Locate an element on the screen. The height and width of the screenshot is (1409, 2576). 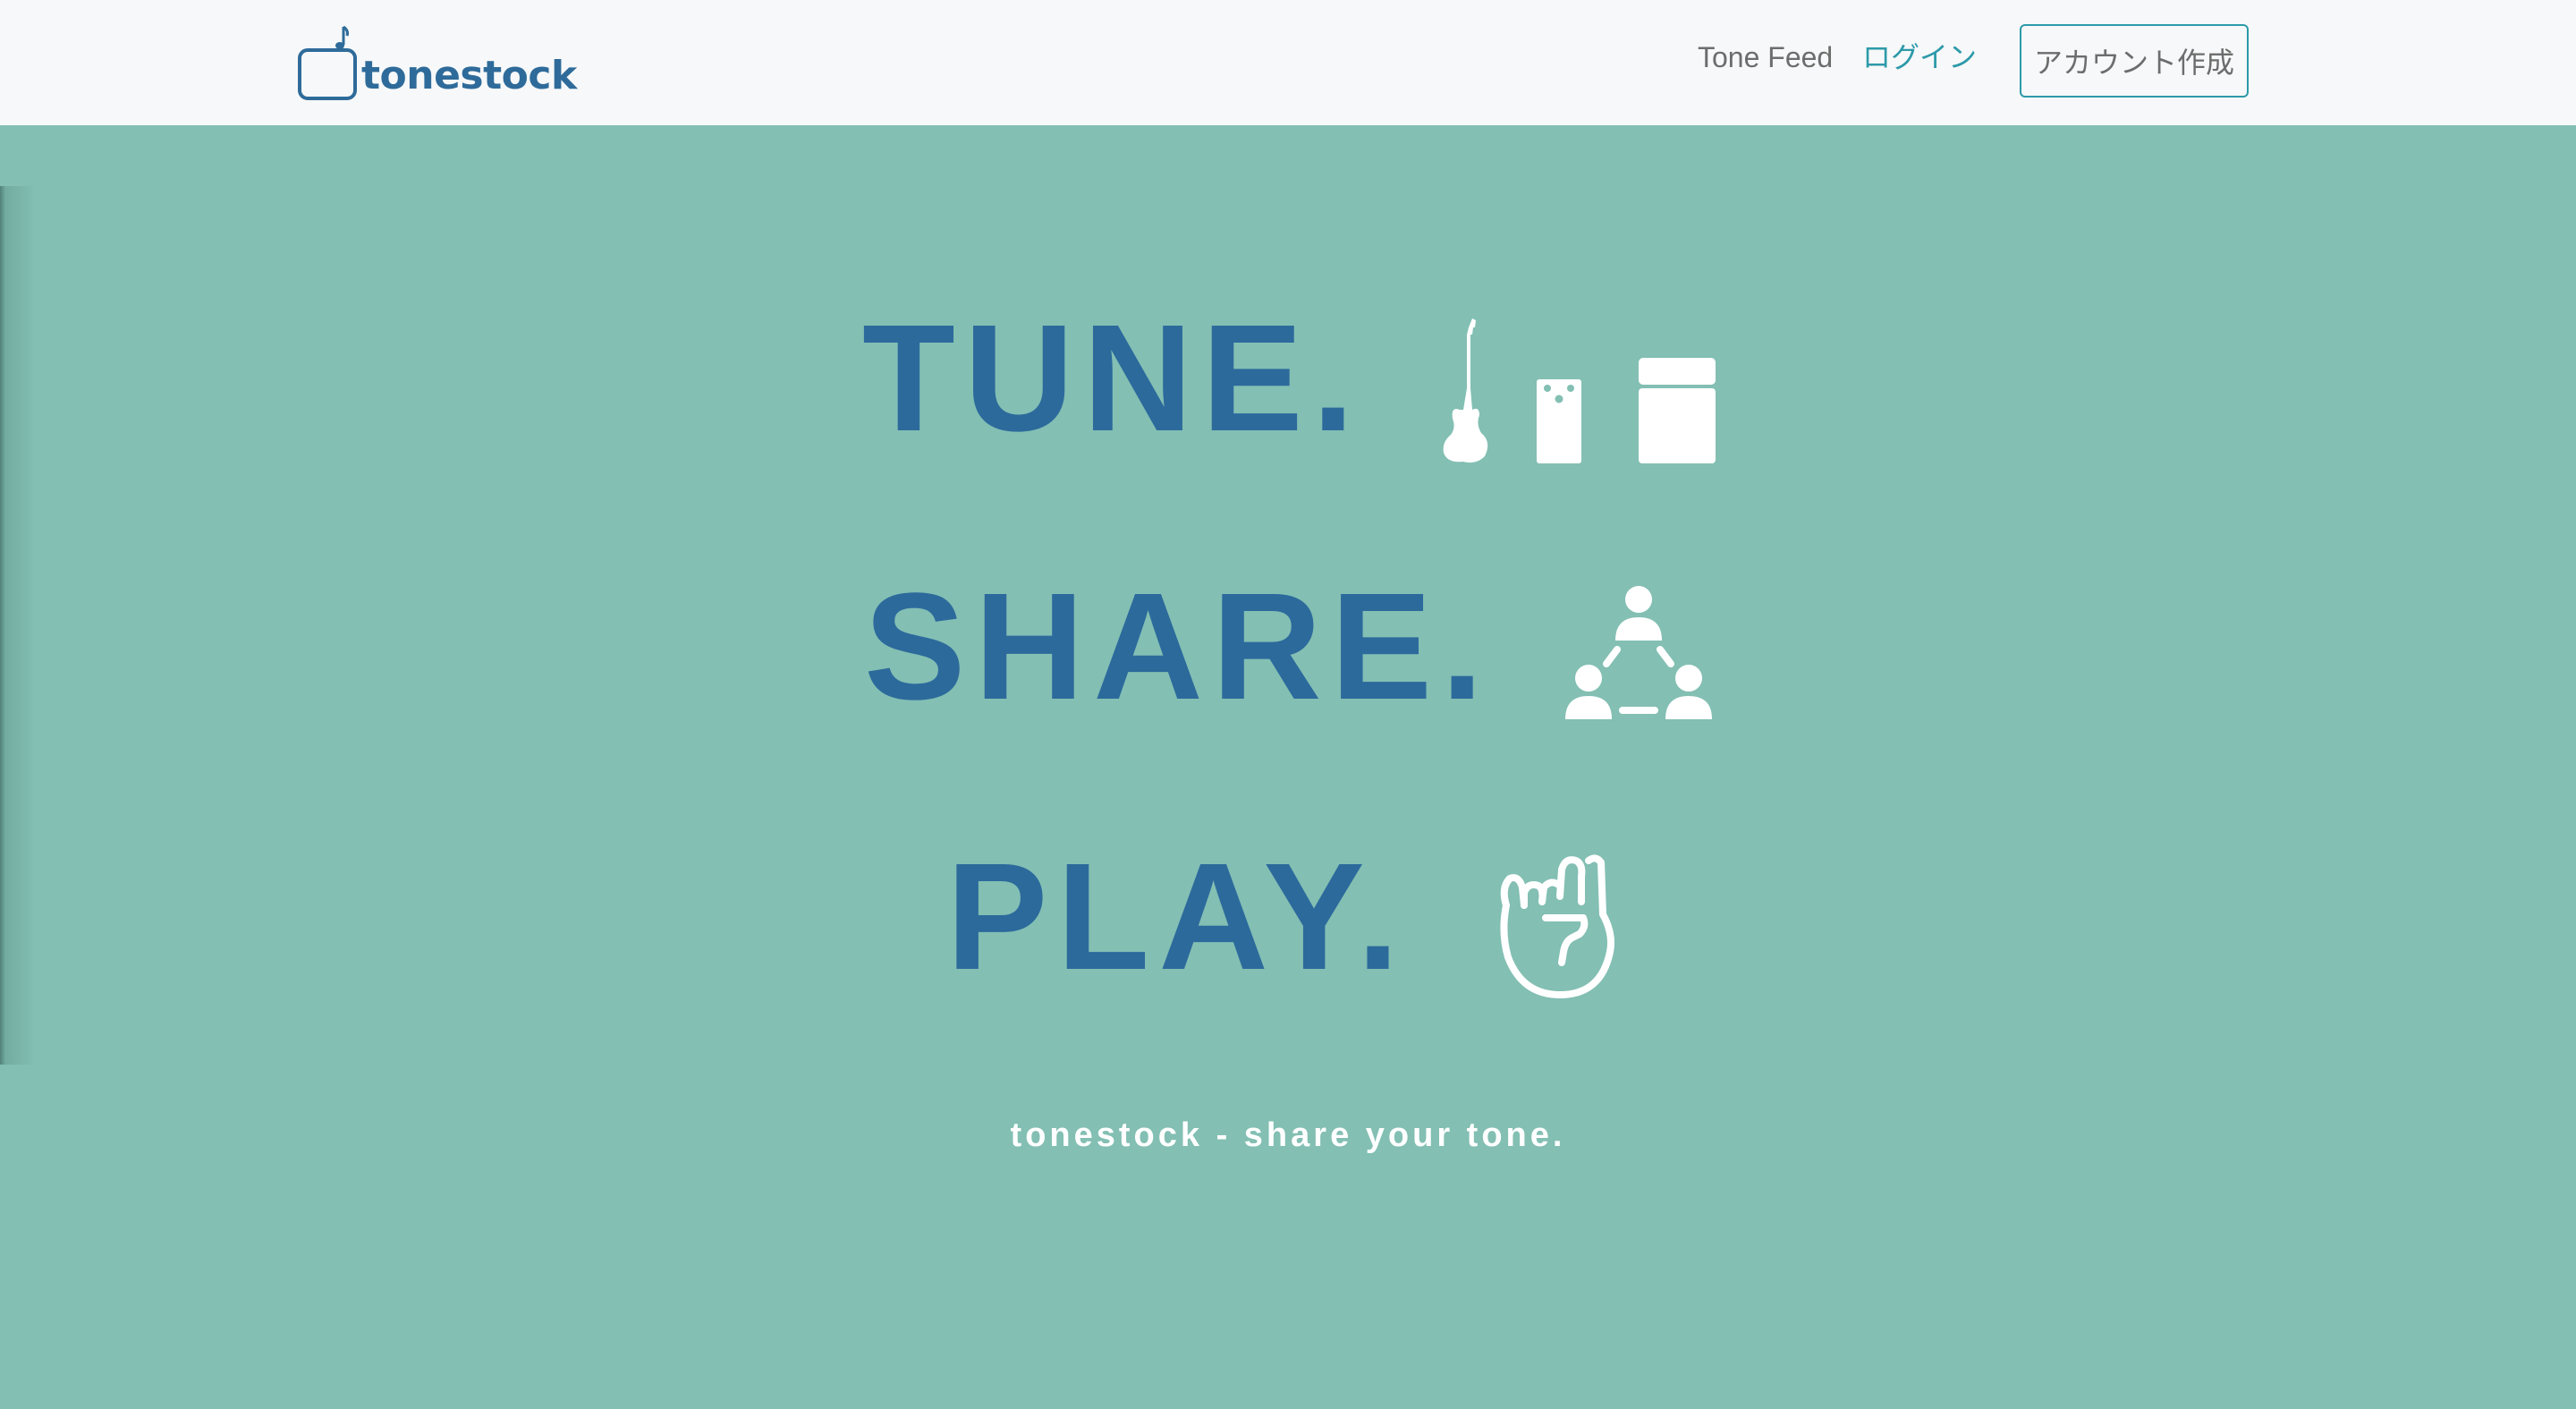
nav-login-link: ログイン is located at coordinates (1919, 57).